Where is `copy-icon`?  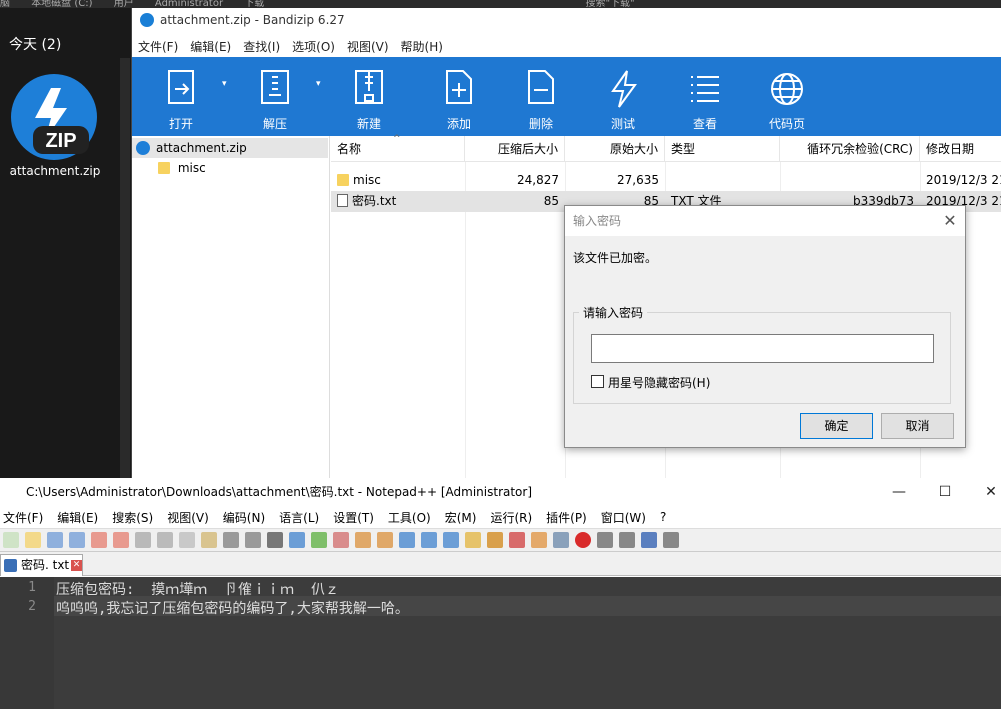
copy-icon is located at coordinates (187, 540).